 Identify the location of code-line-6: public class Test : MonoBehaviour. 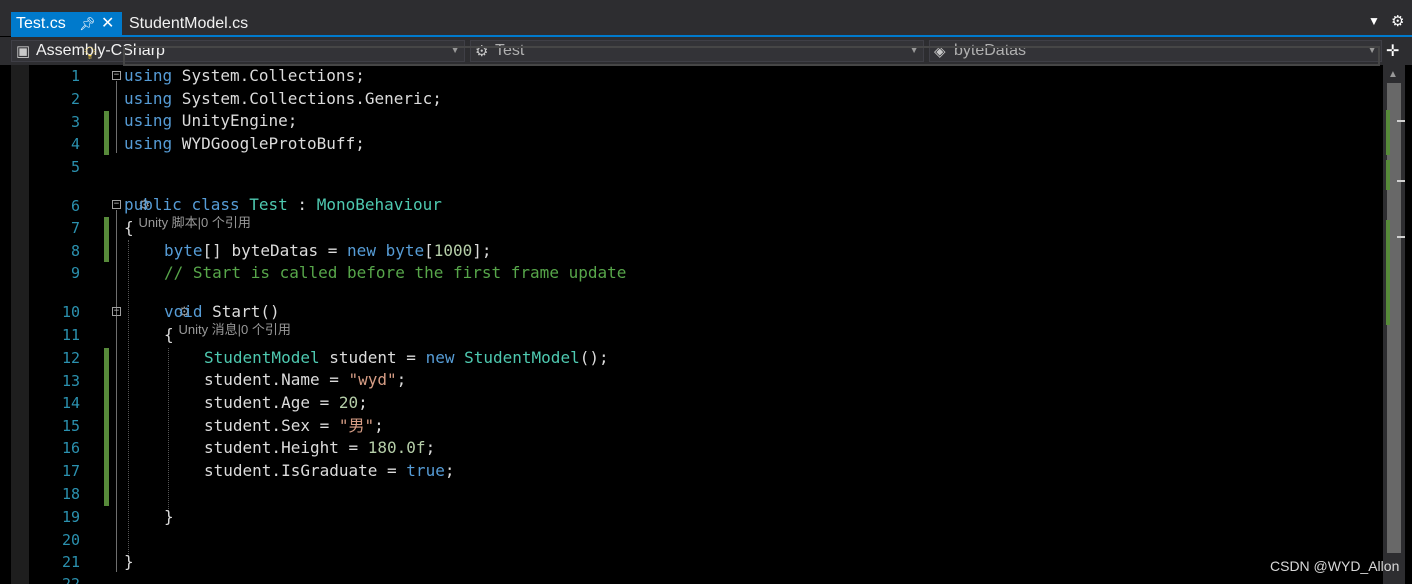
(283, 205).